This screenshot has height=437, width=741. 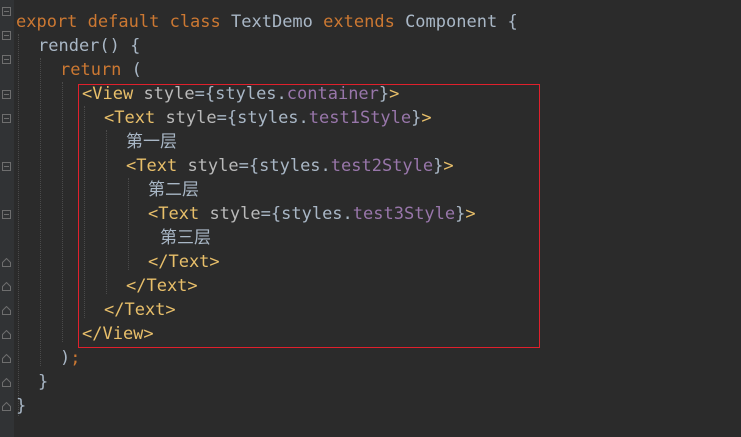 I want to click on code-line-12: </Text>, so click(x=162, y=286).